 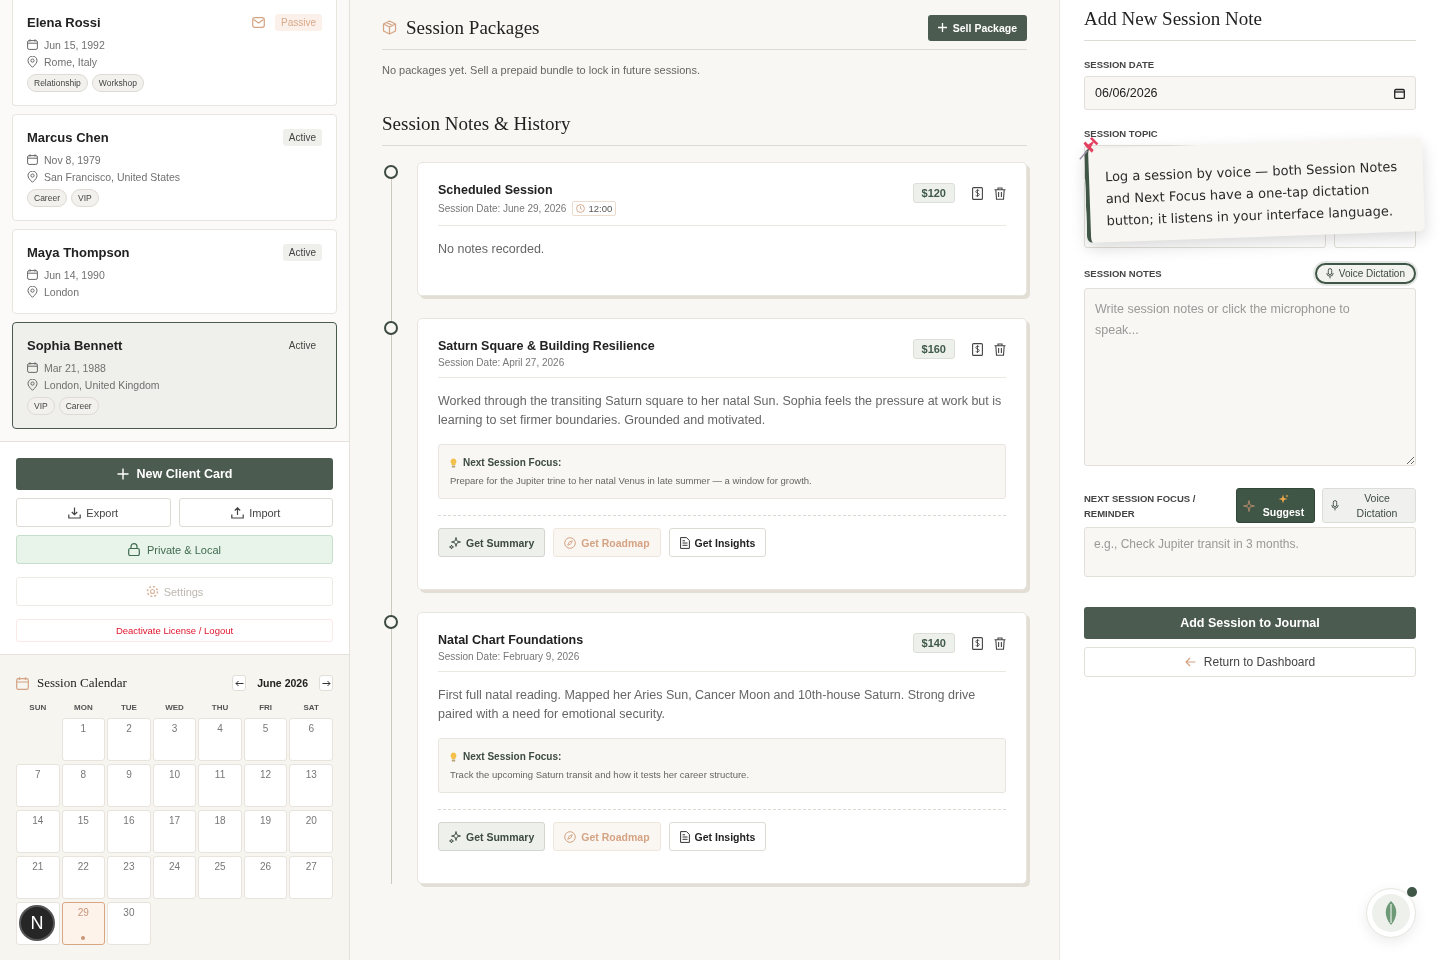 What do you see at coordinates (64, 22) in the screenshot?
I see `client-name: Elena Rossi` at bounding box center [64, 22].